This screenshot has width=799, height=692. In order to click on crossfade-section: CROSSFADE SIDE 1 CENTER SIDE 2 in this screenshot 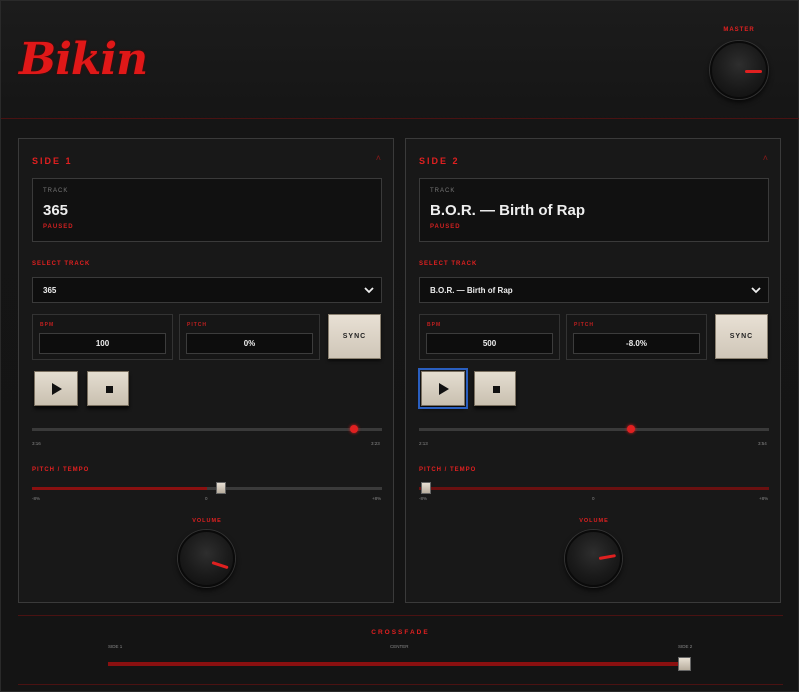, I will do `click(400, 650)`.